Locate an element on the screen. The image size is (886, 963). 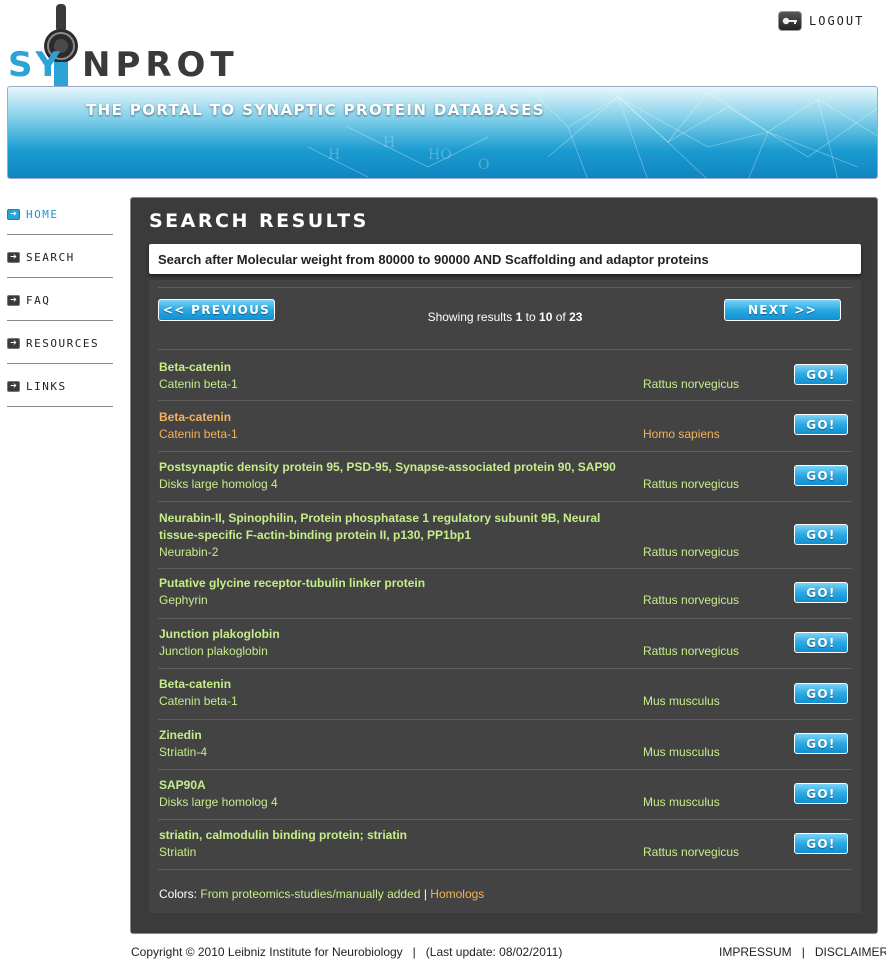
results-total: 23 is located at coordinates (576, 317).